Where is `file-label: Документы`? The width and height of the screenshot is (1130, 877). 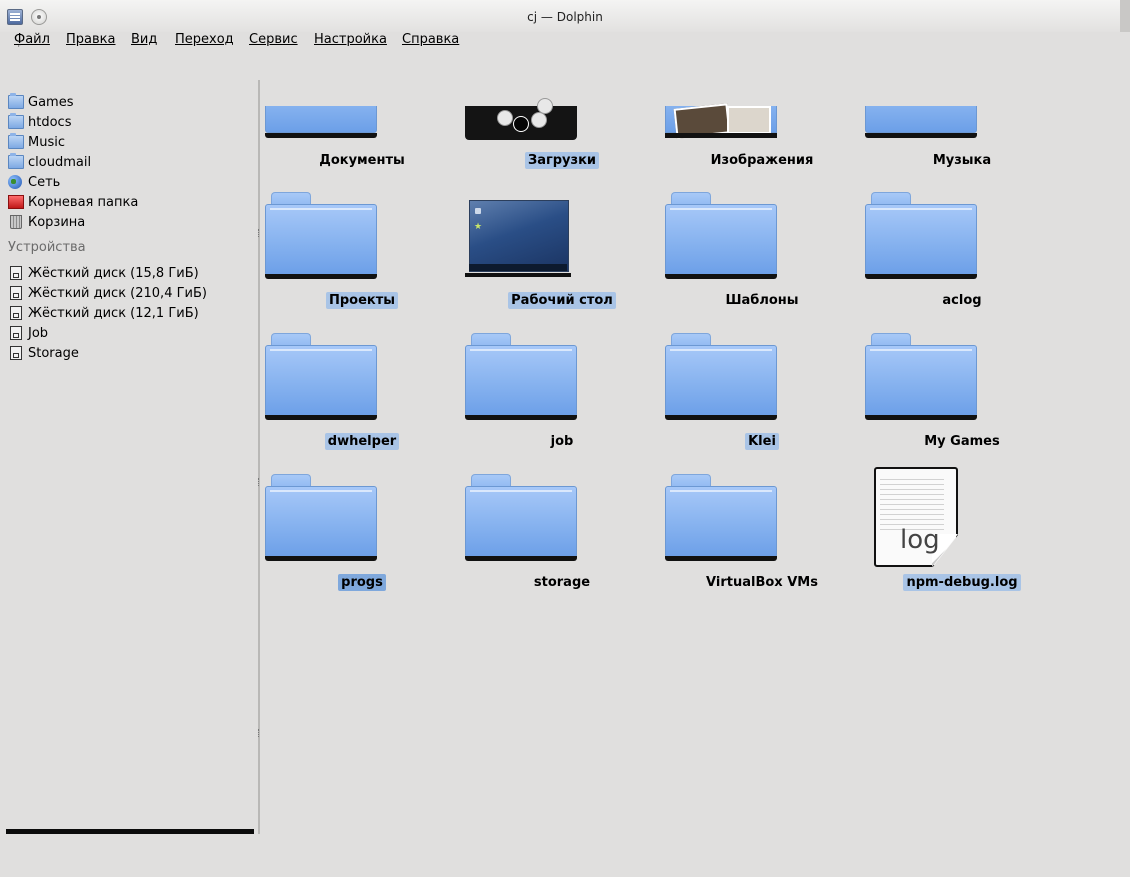 file-label: Документы is located at coordinates (362, 160).